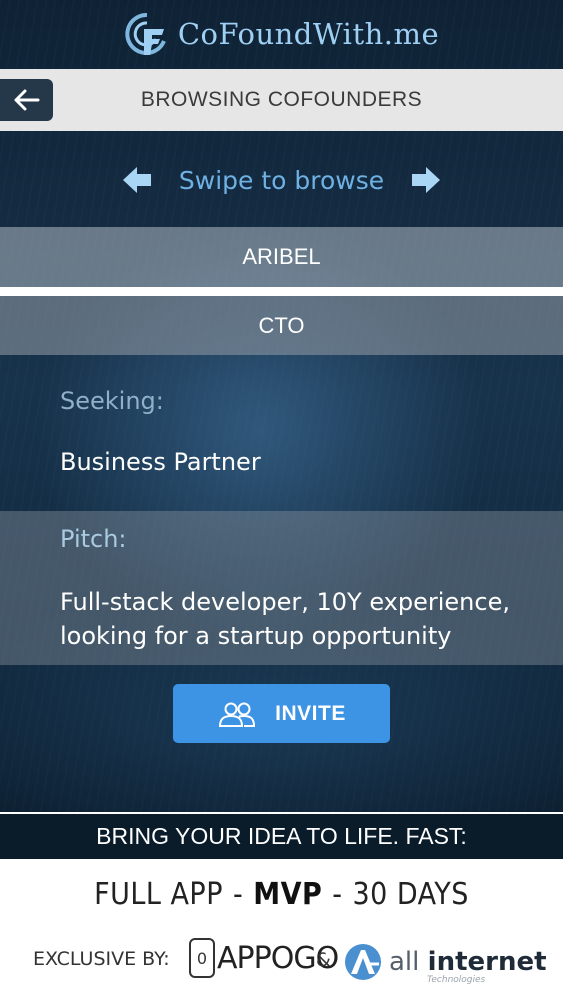  What do you see at coordinates (93, 539) in the screenshot?
I see `pitch-label: Pitch:` at bounding box center [93, 539].